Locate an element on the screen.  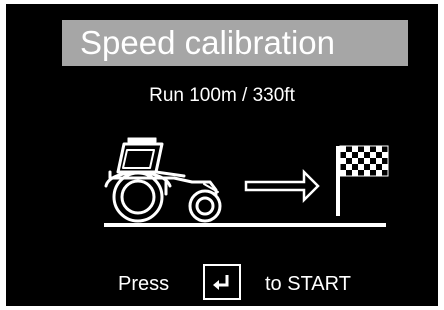
tractor-icon is located at coordinates (163, 180).